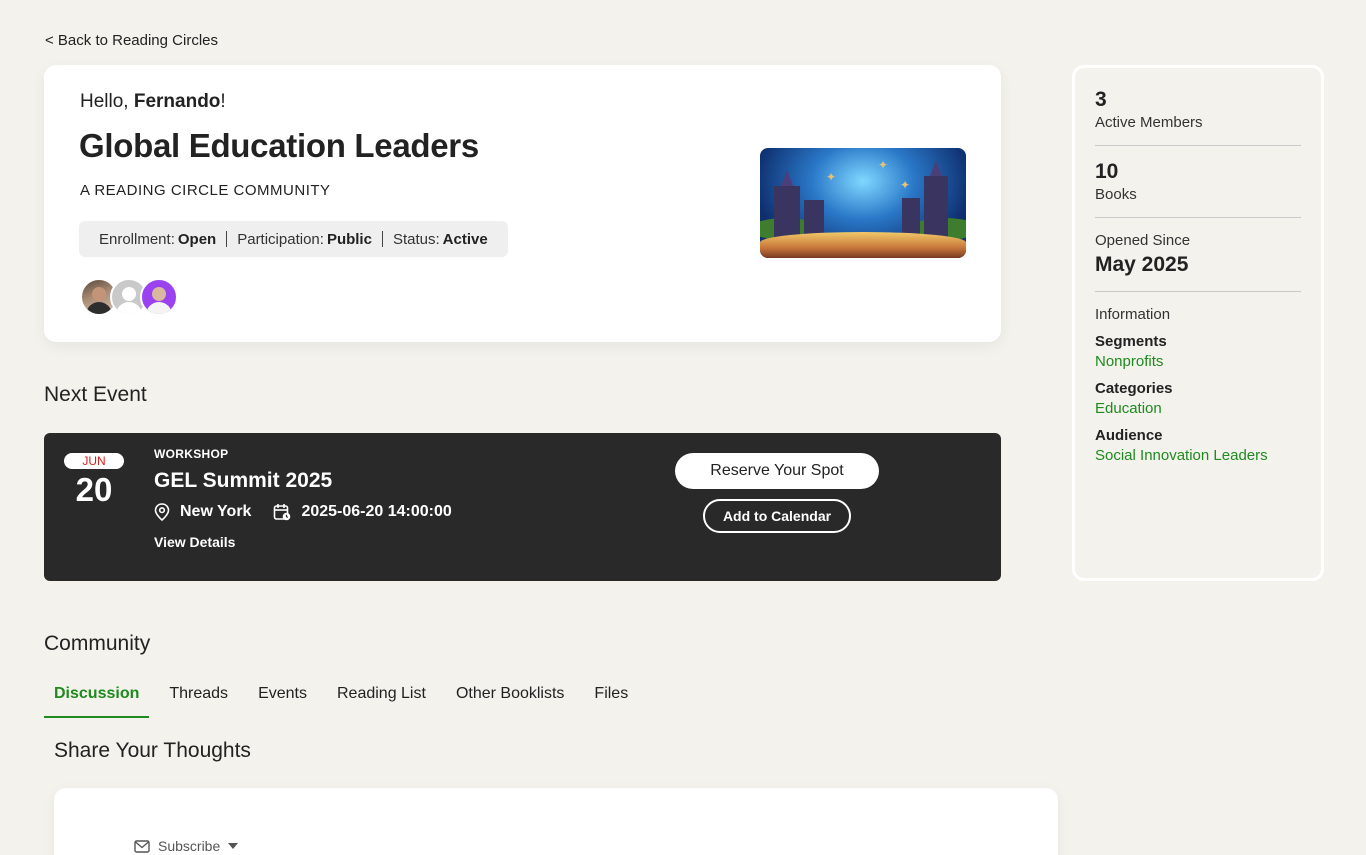 This screenshot has height=855, width=1366. Describe the element at coordinates (1107, 171) in the screenshot. I see `books-count: 10` at that location.